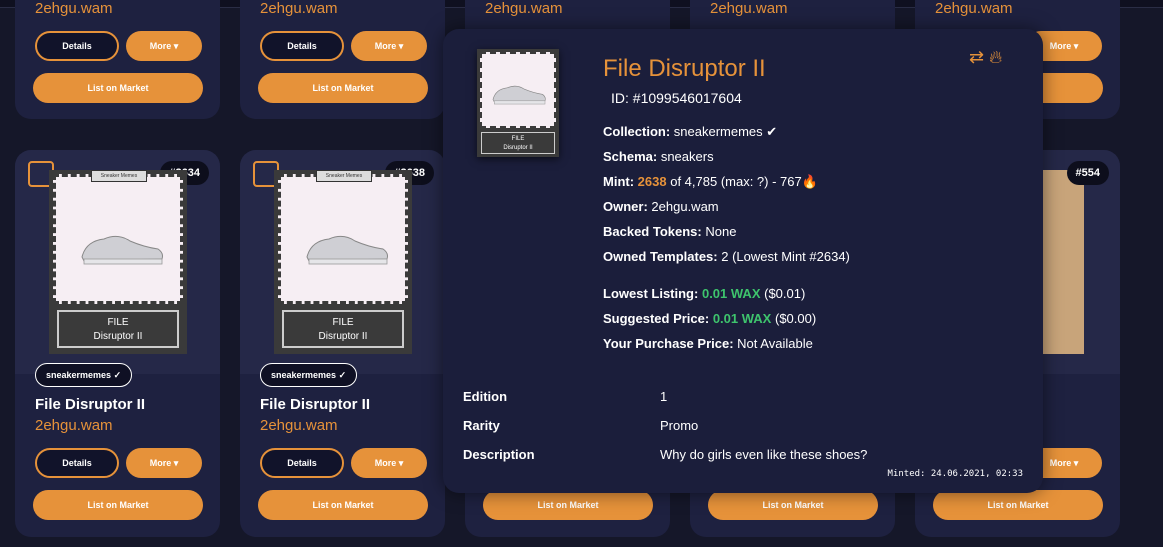 This screenshot has height=547, width=1163. I want to click on popup-thumbnail: FILE Disruptor II, so click(518, 103).